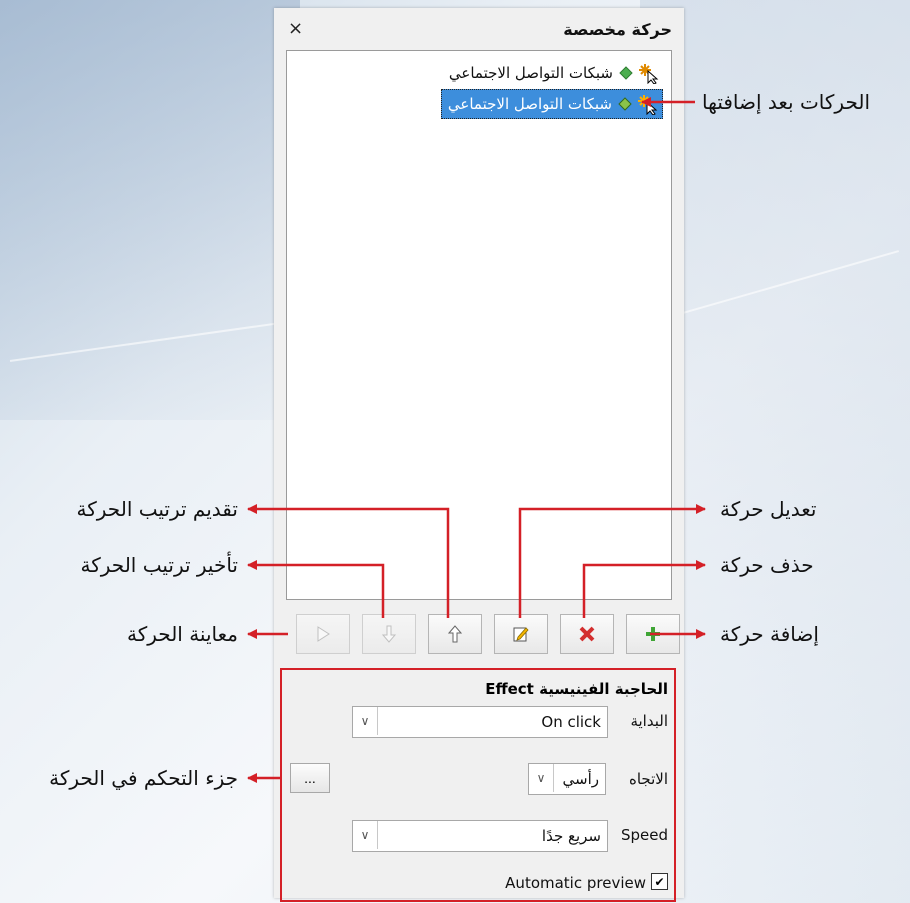  What do you see at coordinates (157, 509) in the screenshot?
I see `annotation-move-up: تقديم ترتيب الحركة` at bounding box center [157, 509].